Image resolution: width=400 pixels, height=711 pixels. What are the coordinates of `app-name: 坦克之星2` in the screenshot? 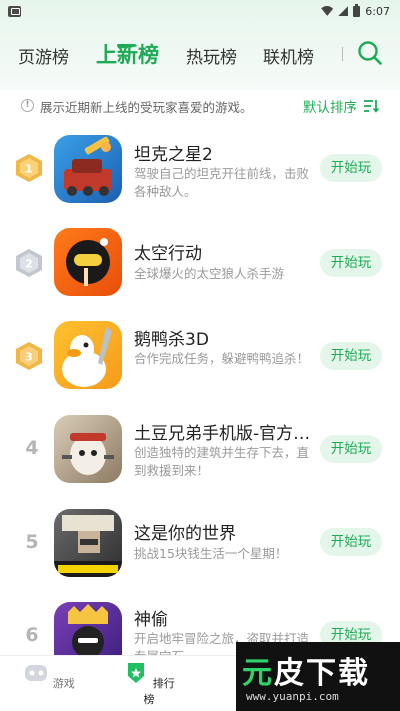 It's located at (173, 155).